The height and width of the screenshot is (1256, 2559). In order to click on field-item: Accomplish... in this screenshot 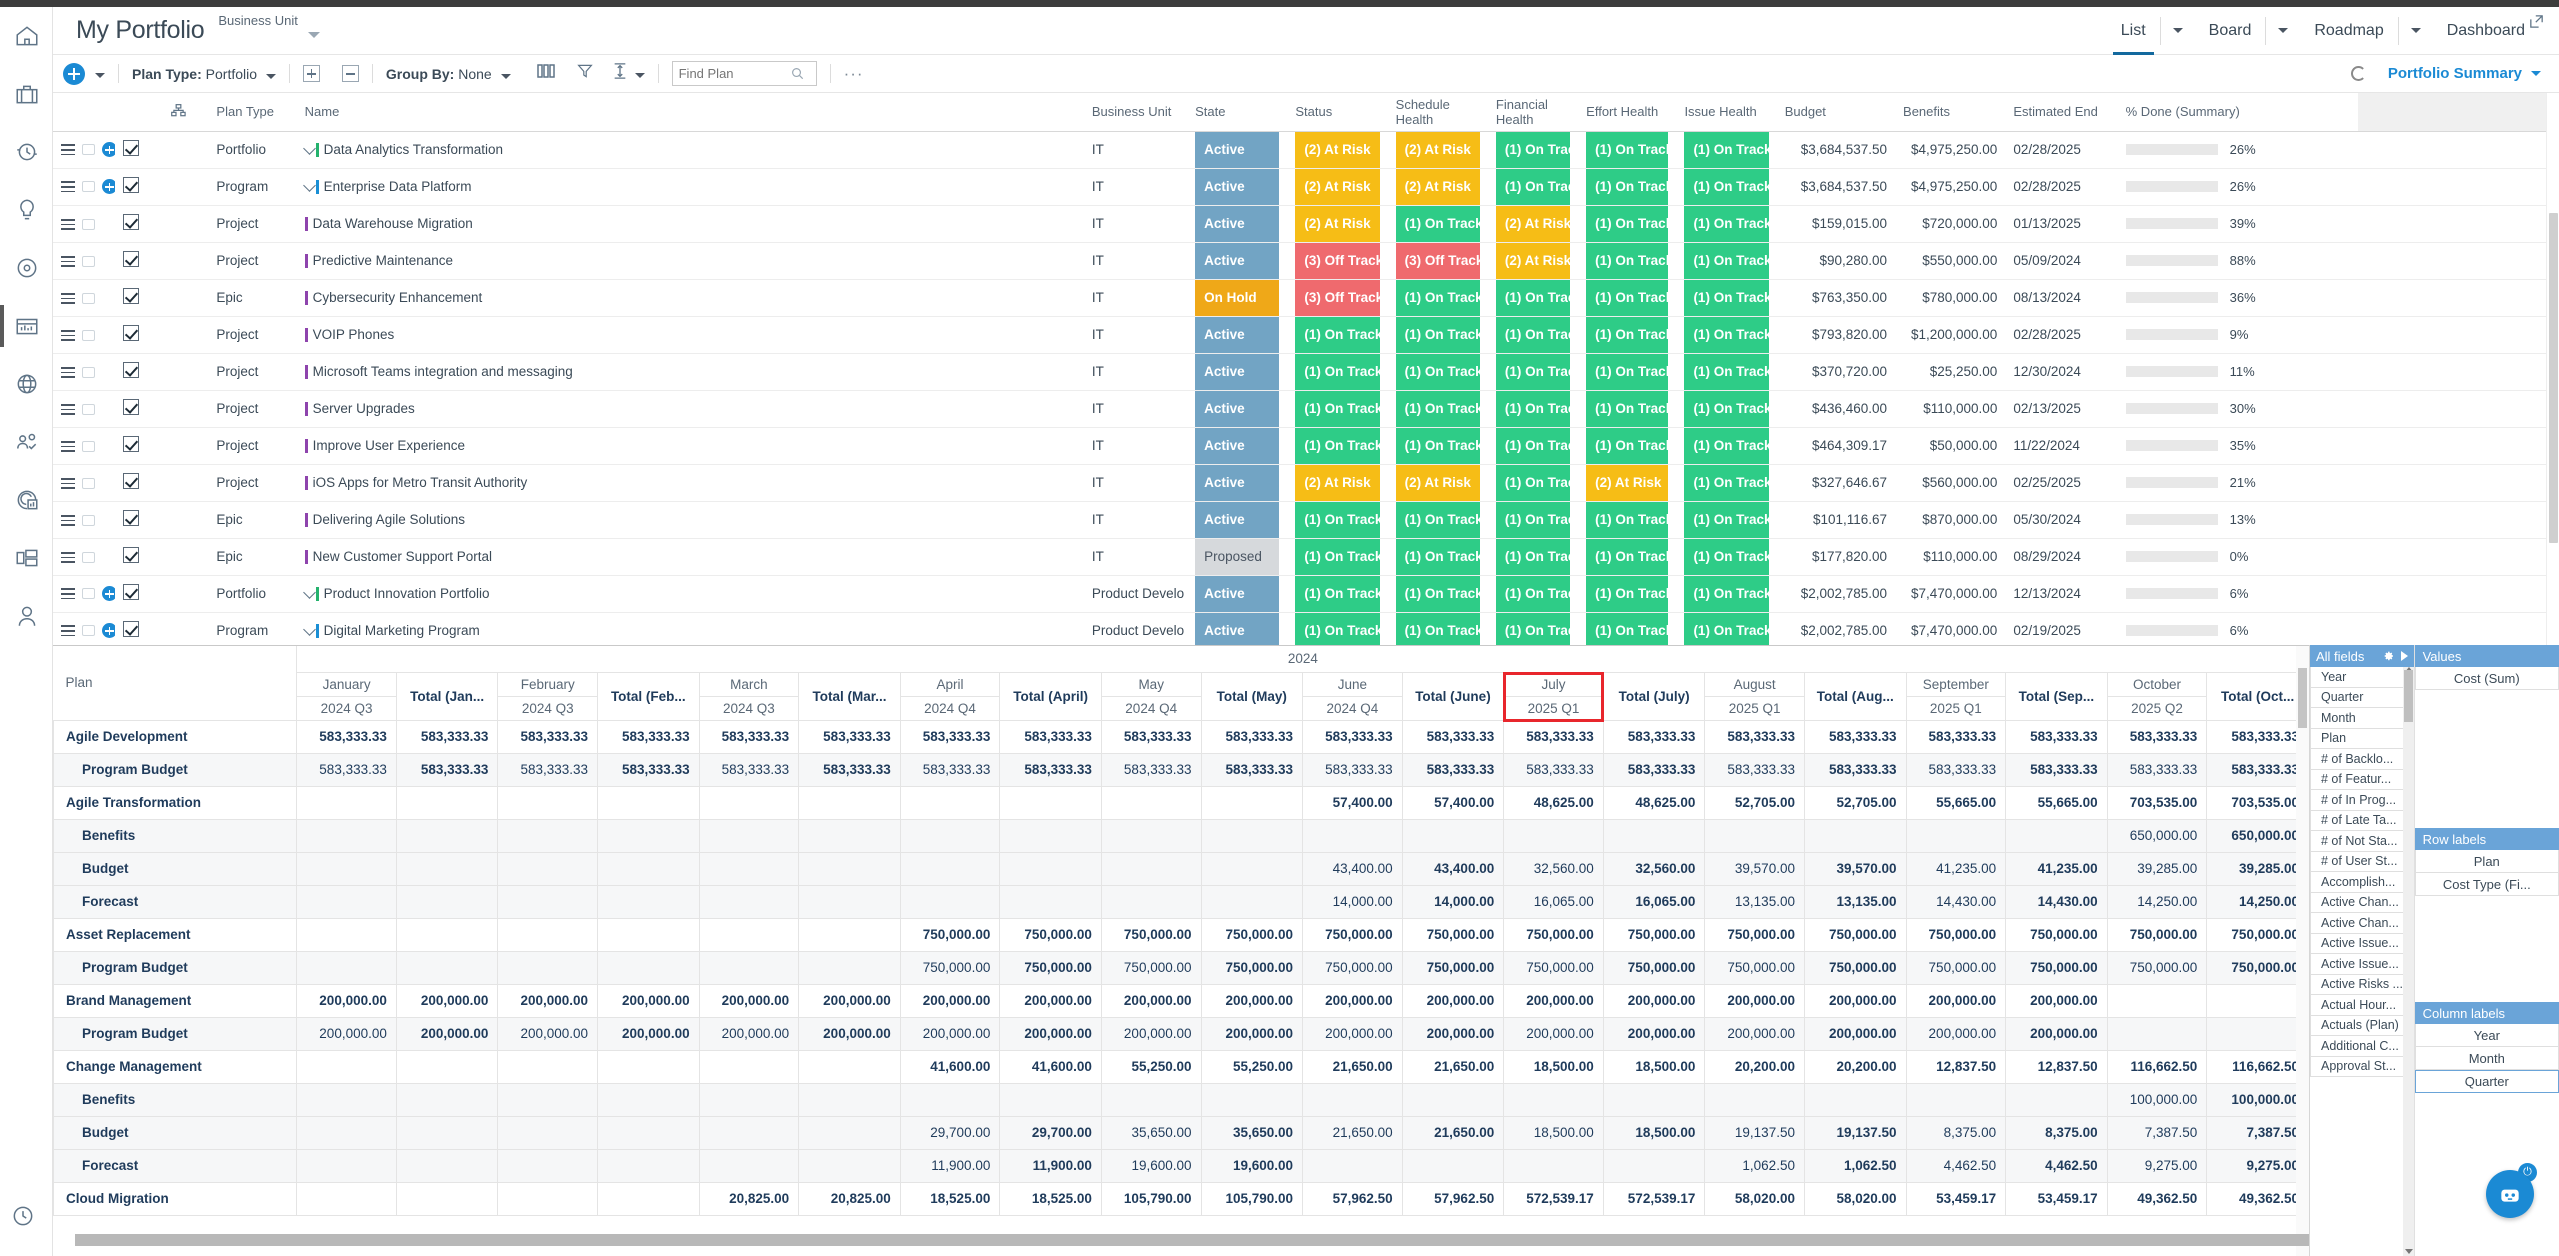, I will do `click(2362, 882)`.